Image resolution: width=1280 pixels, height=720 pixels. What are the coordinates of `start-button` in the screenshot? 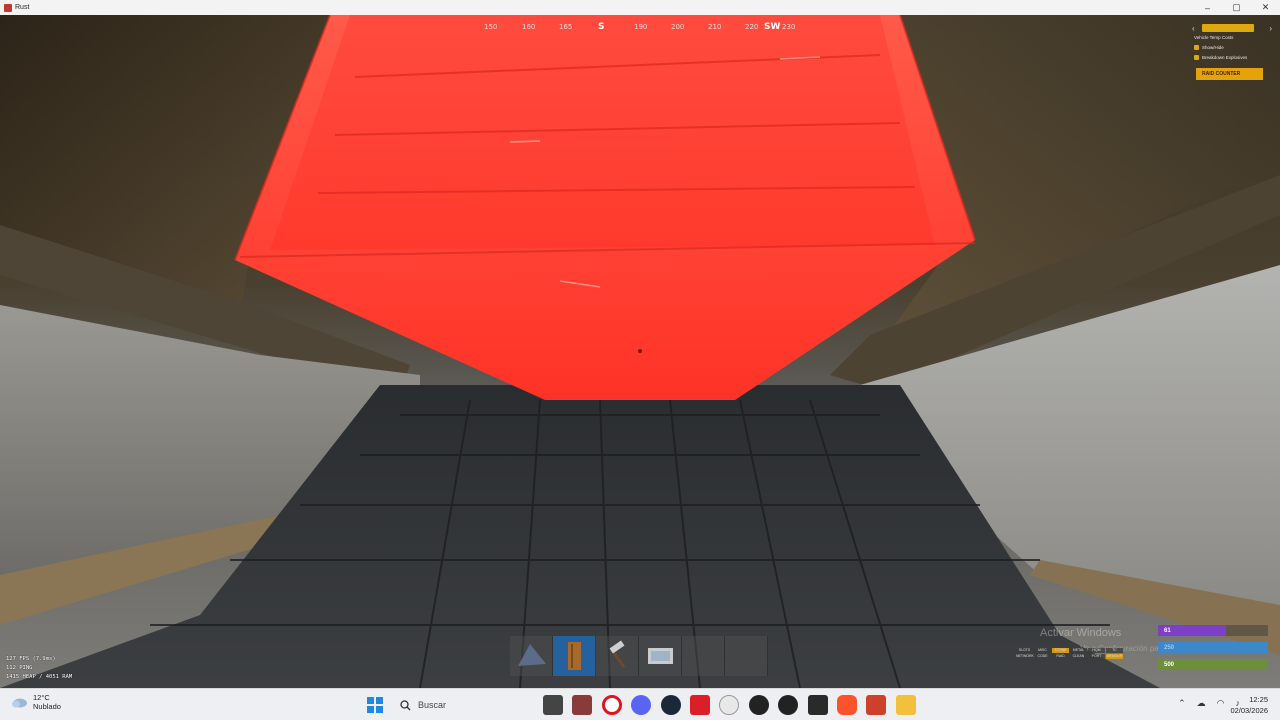 It's located at (375, 705).